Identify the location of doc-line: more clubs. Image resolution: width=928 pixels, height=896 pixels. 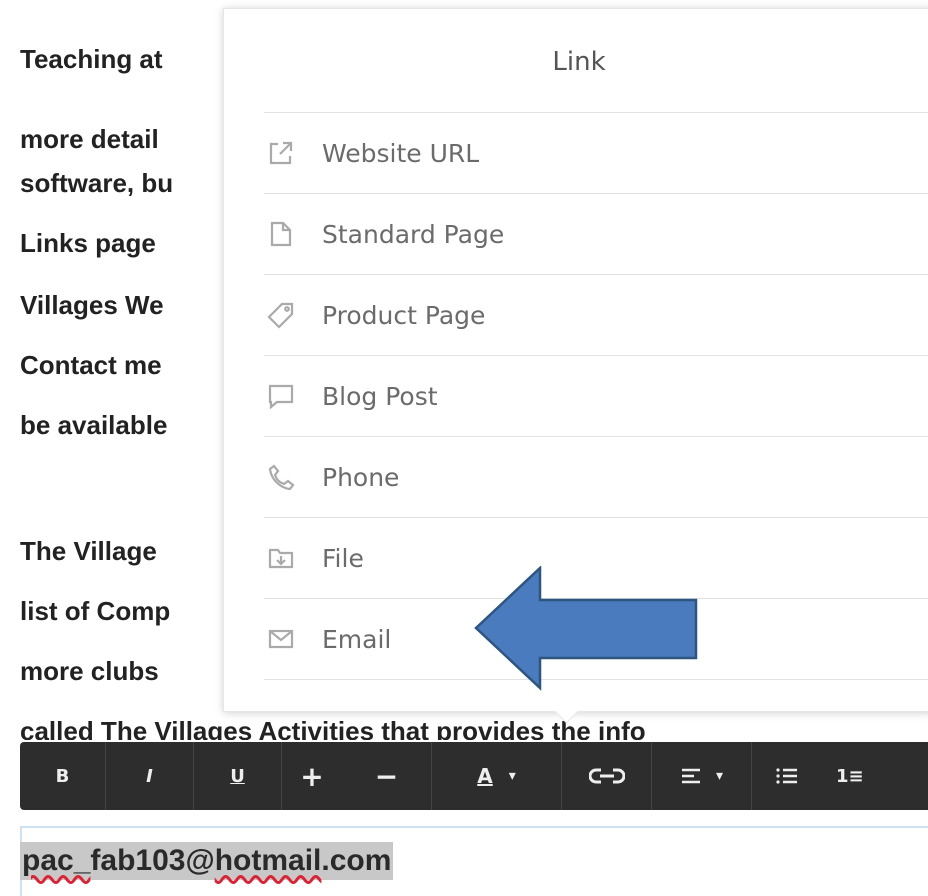
(89, 671).